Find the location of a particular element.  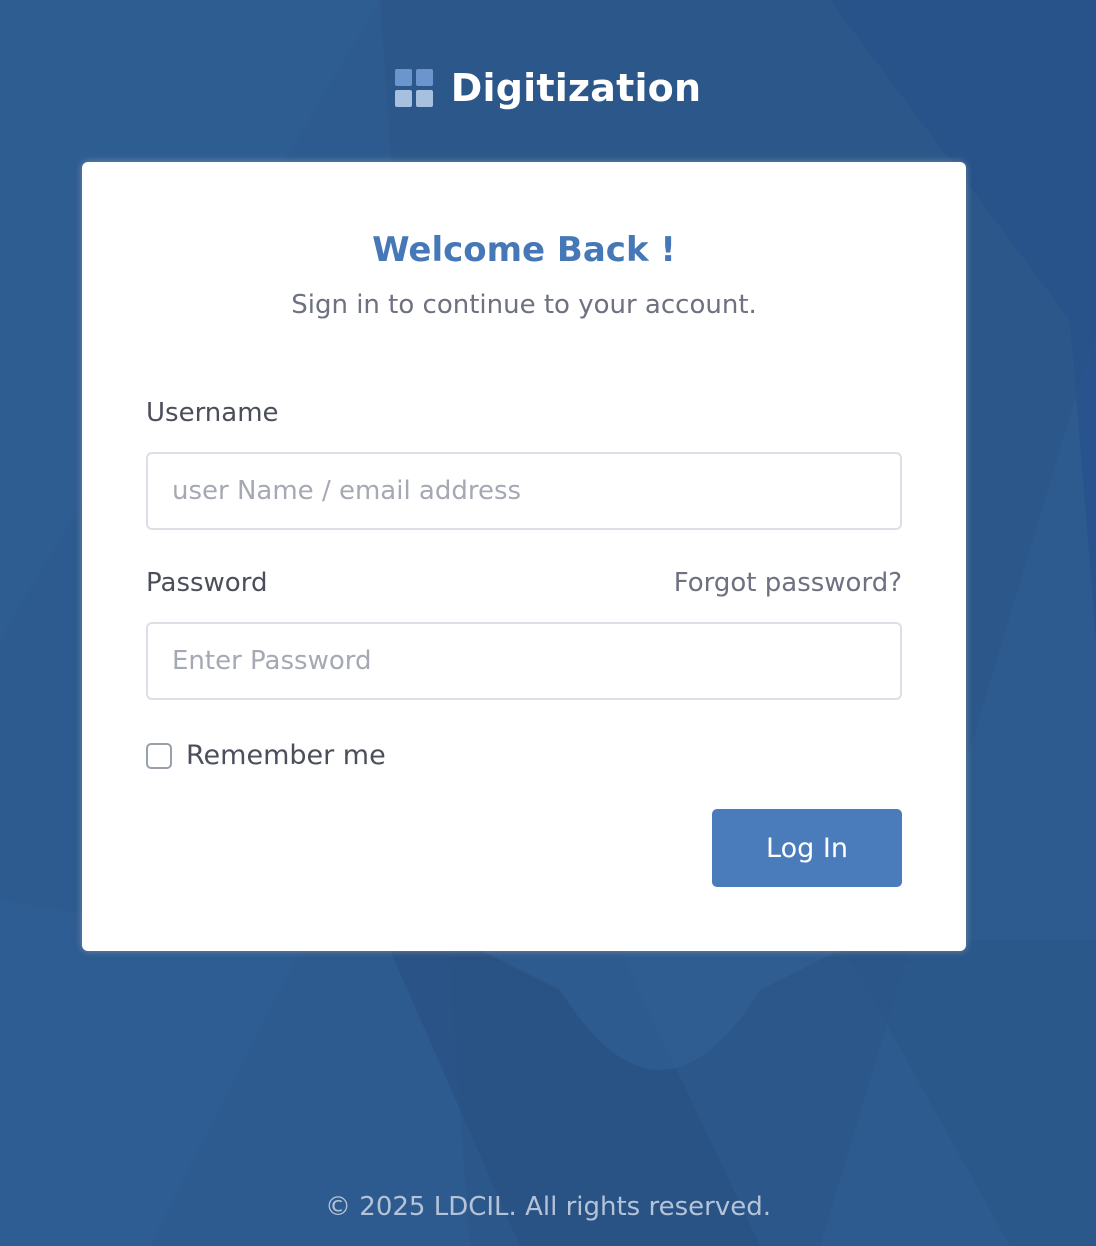

remember-me-row: Remember me is located at coordinates (266, 755).